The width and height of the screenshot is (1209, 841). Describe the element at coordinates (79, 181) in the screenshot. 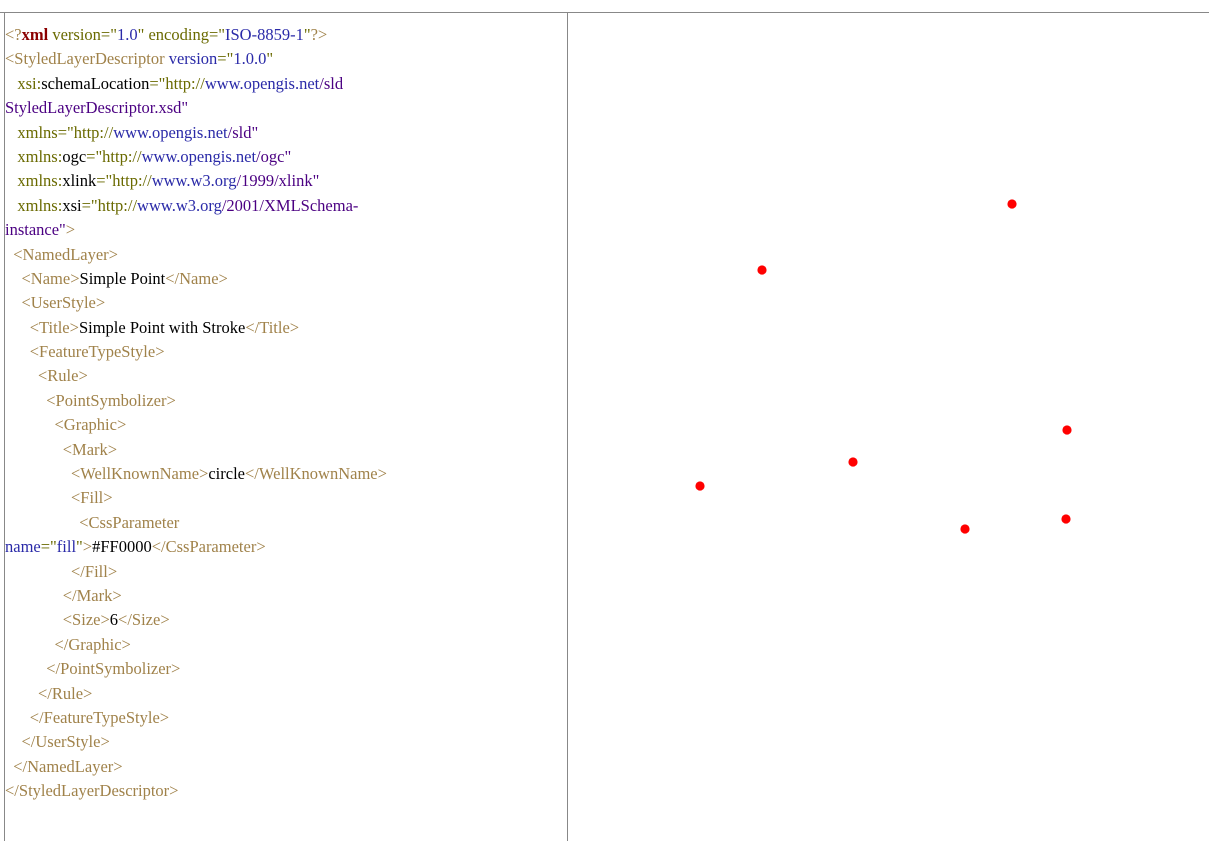

I see `code-token: xlink` at that location.